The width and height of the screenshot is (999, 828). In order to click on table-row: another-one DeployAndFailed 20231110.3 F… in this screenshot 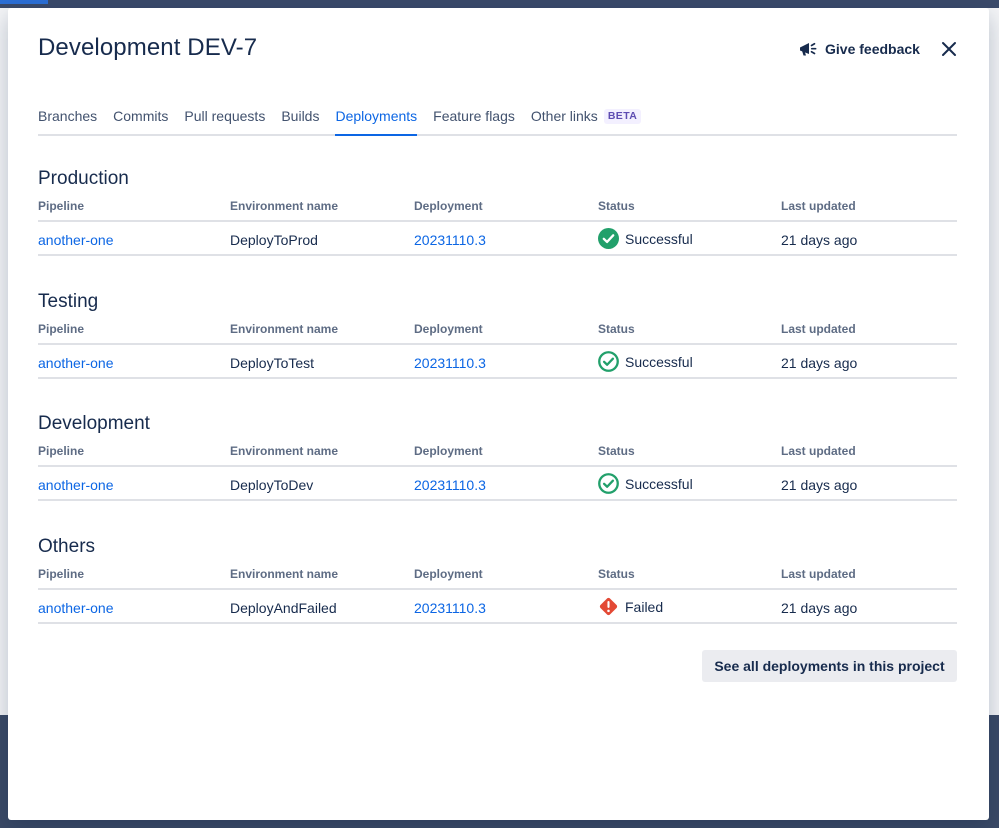, I will do `click(497, 607)`.